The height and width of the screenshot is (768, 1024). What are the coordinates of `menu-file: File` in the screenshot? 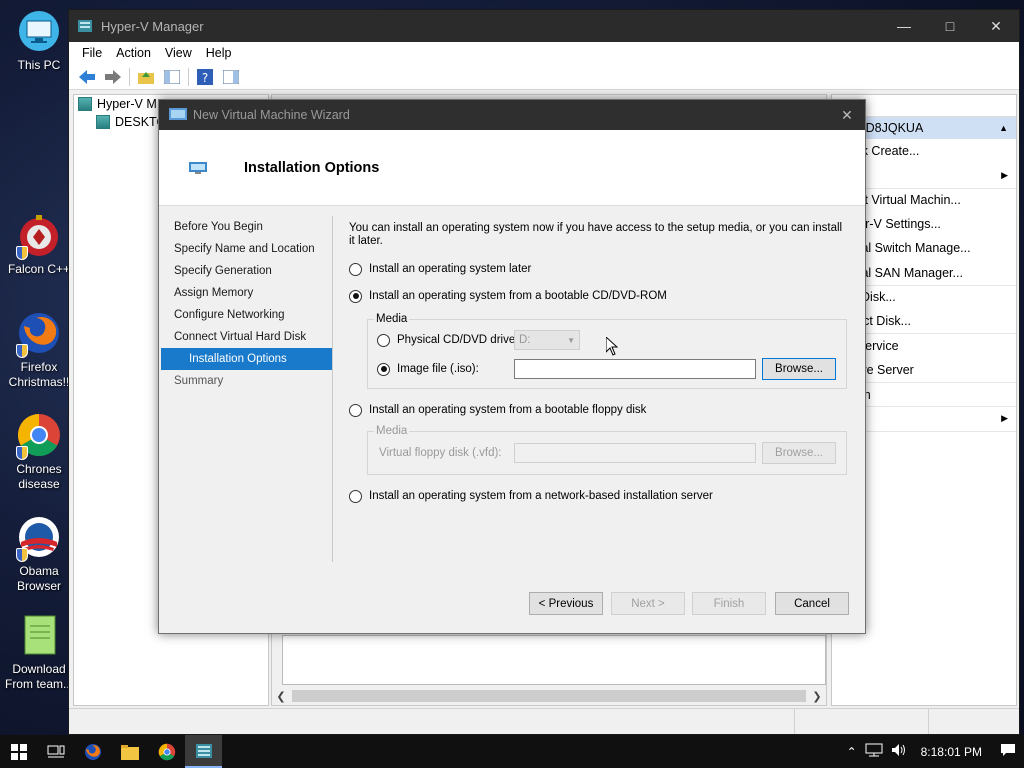 It's located at (92, 53).